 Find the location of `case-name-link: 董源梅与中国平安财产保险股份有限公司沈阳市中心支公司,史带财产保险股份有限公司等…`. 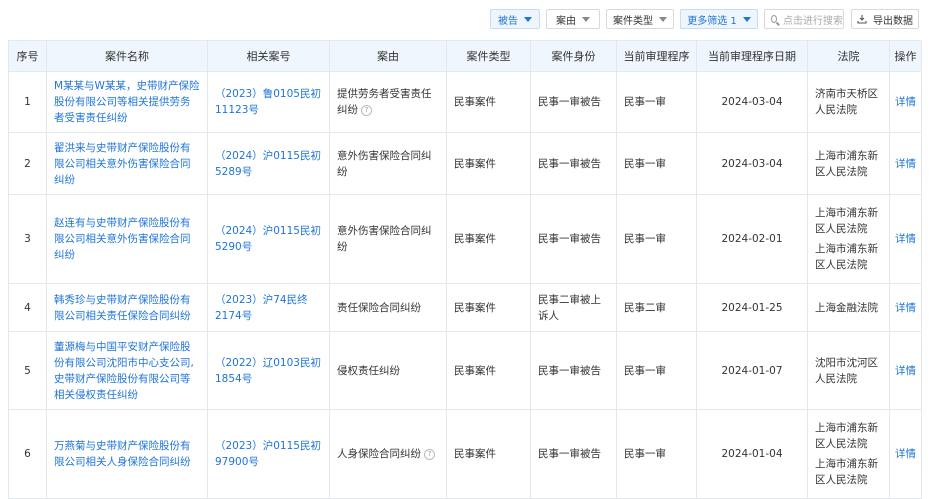

case-name-link: 董源梅与中国平安财产保险股份有限公司沈阳市中心支公司,史带财产保险股份有限公司等… is located at coordinates (127, 370).